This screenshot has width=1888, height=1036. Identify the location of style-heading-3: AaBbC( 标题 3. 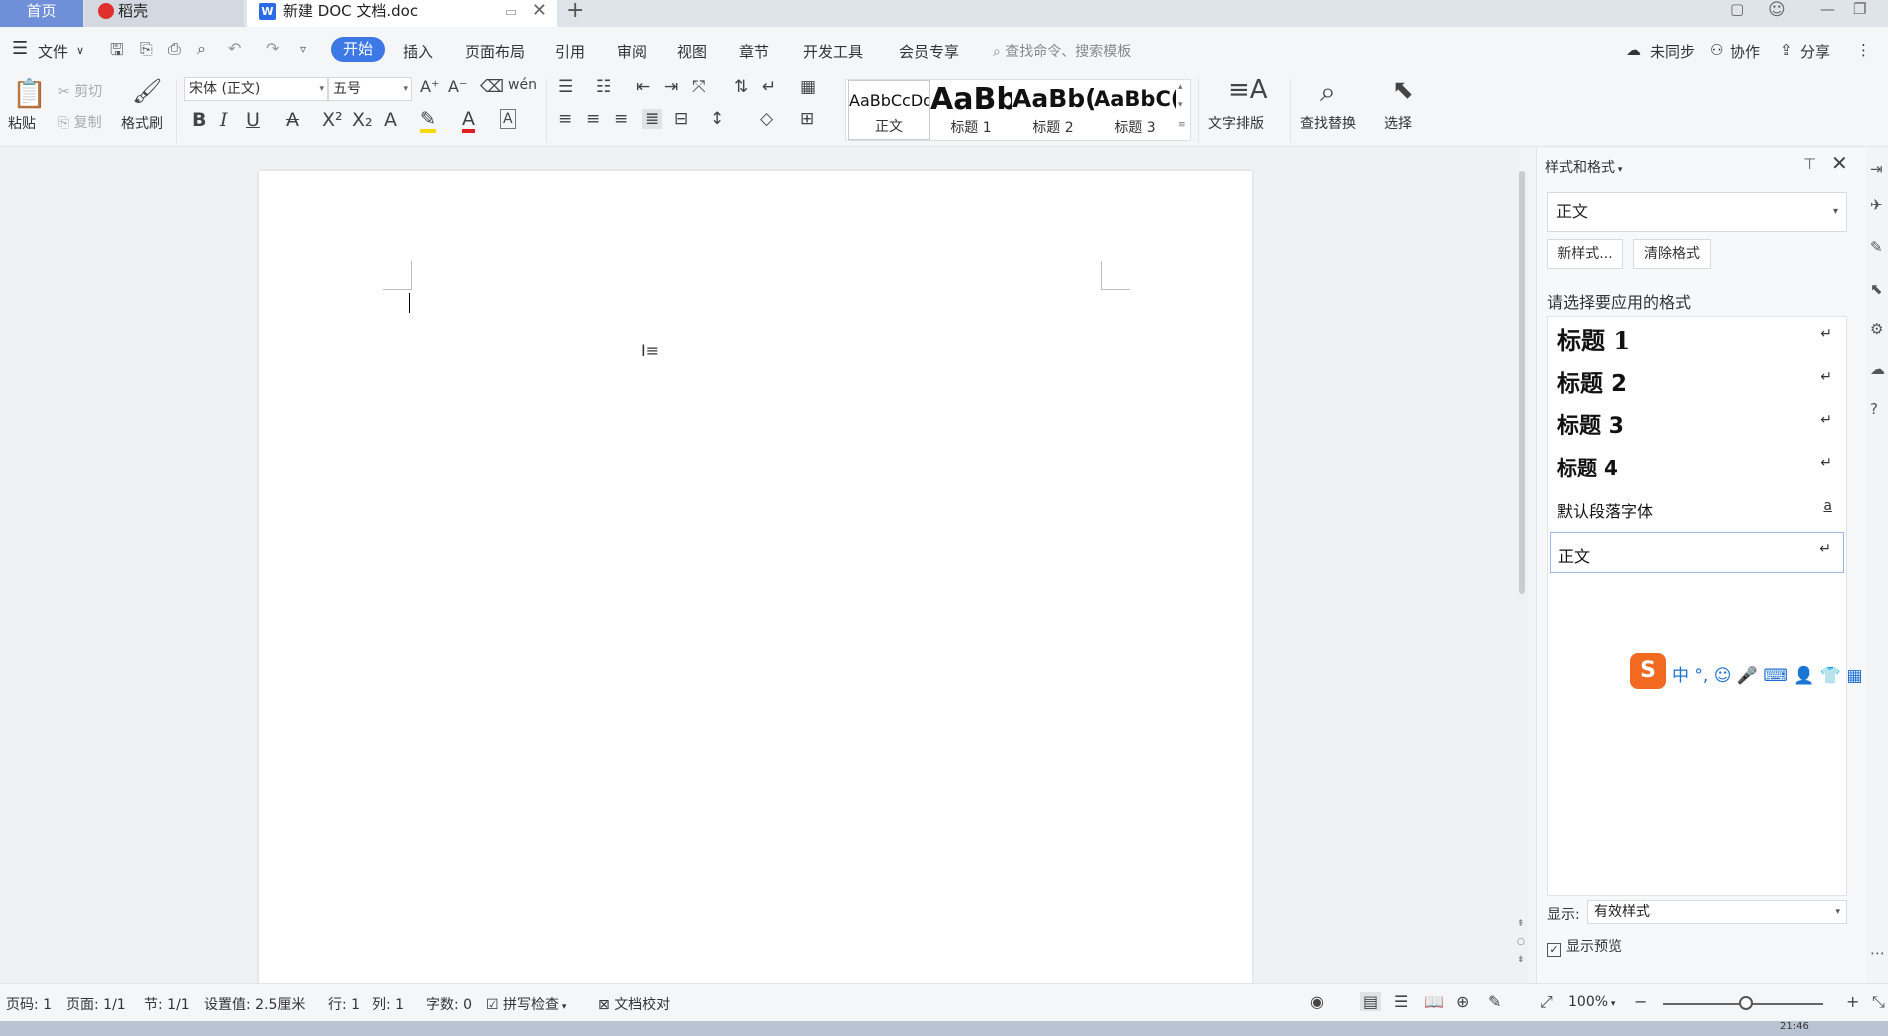
(1135, 110).